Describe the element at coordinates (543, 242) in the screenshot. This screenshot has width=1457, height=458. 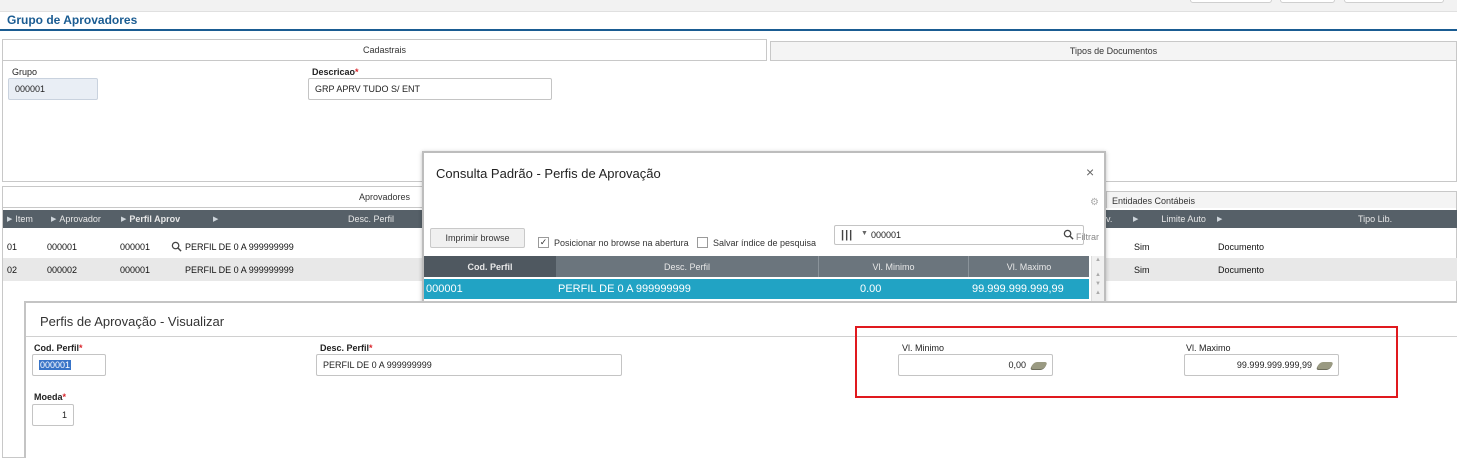
I see `posicionar-checkbox: ✓` at that location.